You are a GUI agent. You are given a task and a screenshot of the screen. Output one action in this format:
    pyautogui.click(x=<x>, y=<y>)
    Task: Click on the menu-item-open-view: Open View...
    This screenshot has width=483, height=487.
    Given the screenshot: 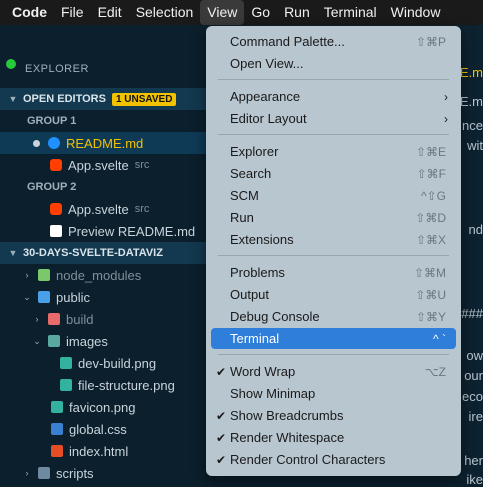 What is the action you would take?
    pyautogui.click(x=333, y=63)
    